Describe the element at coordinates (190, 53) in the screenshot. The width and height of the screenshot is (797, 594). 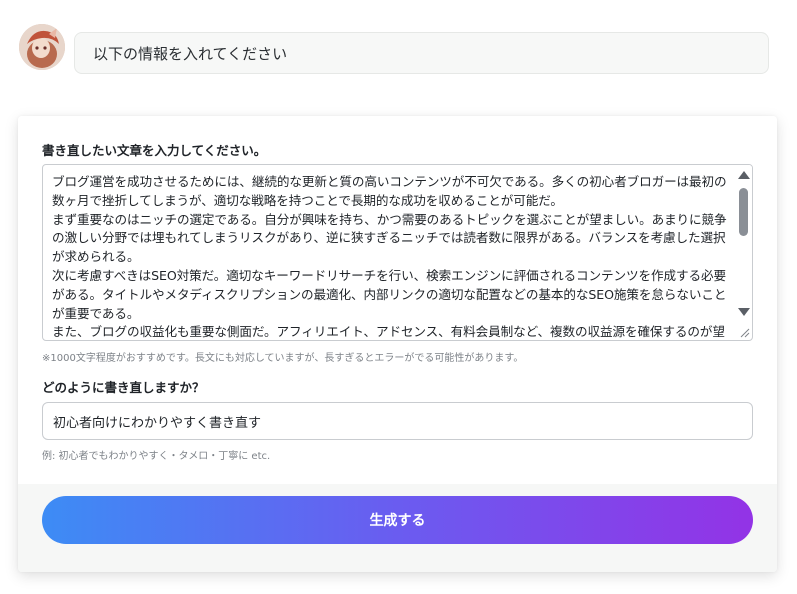
I see `user-prompt-text: 以下の情報を入れてください` at that location.